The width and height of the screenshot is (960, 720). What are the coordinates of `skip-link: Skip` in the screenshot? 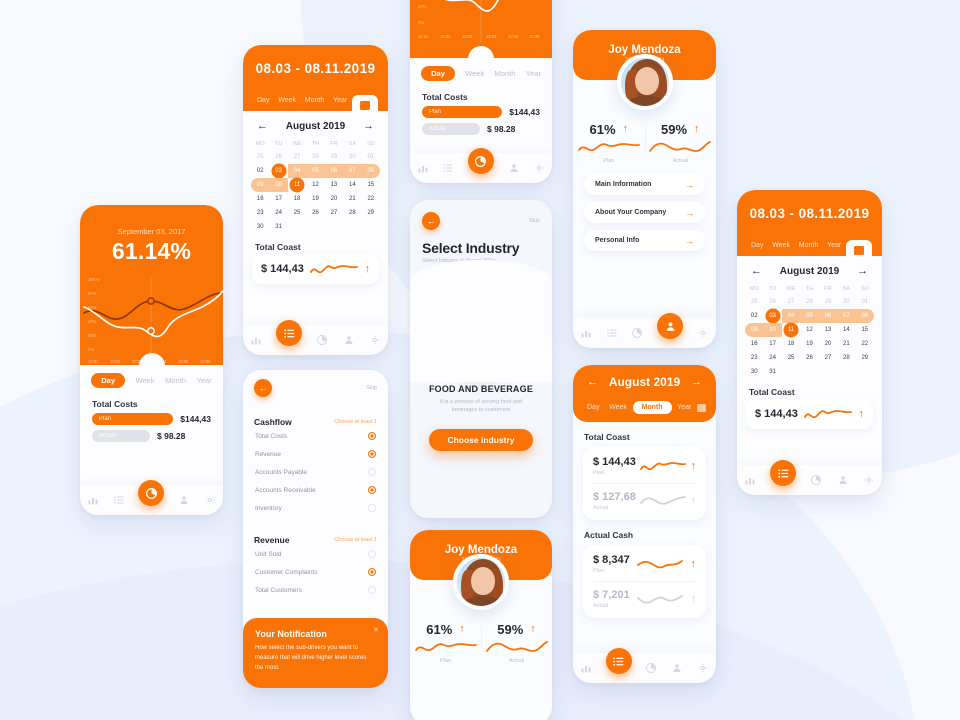 It's located at (534, 221).